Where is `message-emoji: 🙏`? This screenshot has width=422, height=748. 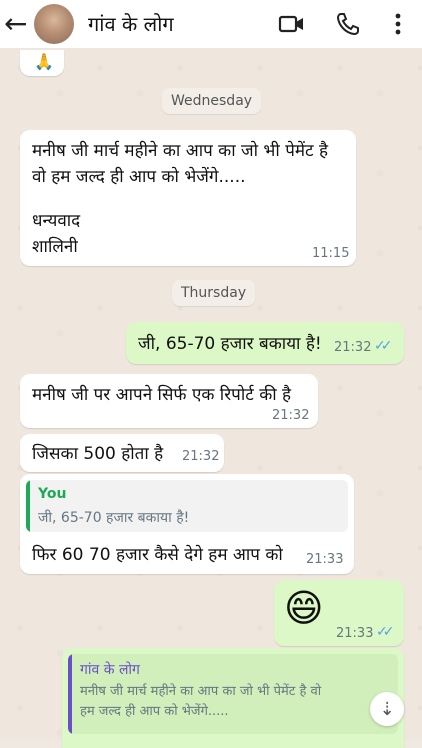
message-emoji: 🙏 is located at coordinates (44, 61).